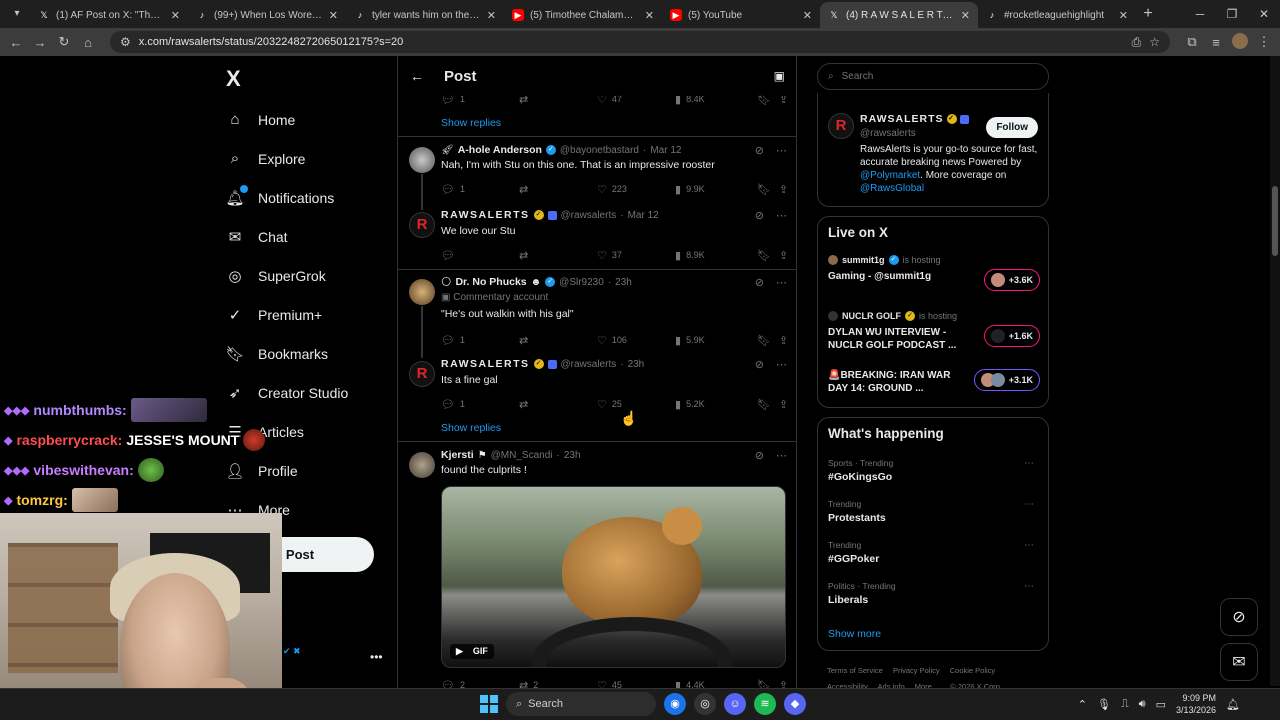 The height and width of the screenshot is (720, 1280). Describe the element at coordinates (500, 150) in the screenshot. I see `author-name: A-hole Anderson` at that location.